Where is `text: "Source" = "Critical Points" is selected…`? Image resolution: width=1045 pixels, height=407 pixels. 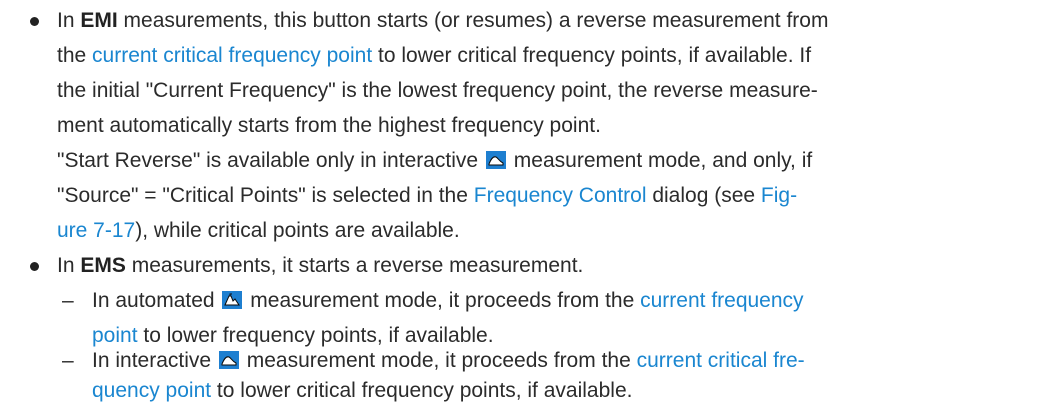 text: "Source" = "Critical Points" is selected… is located at coordinates (265, 195).